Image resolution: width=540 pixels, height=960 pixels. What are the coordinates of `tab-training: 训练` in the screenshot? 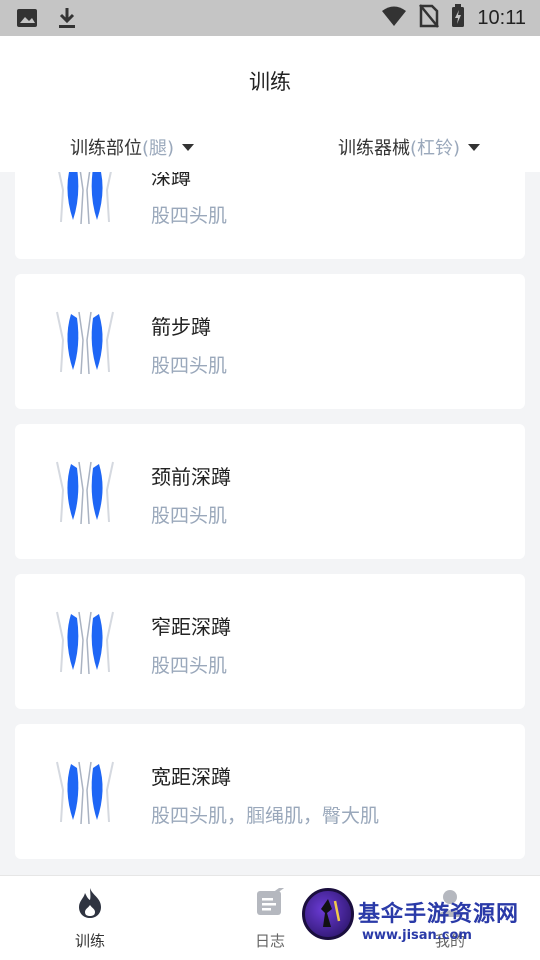 It's located at (90, 918).